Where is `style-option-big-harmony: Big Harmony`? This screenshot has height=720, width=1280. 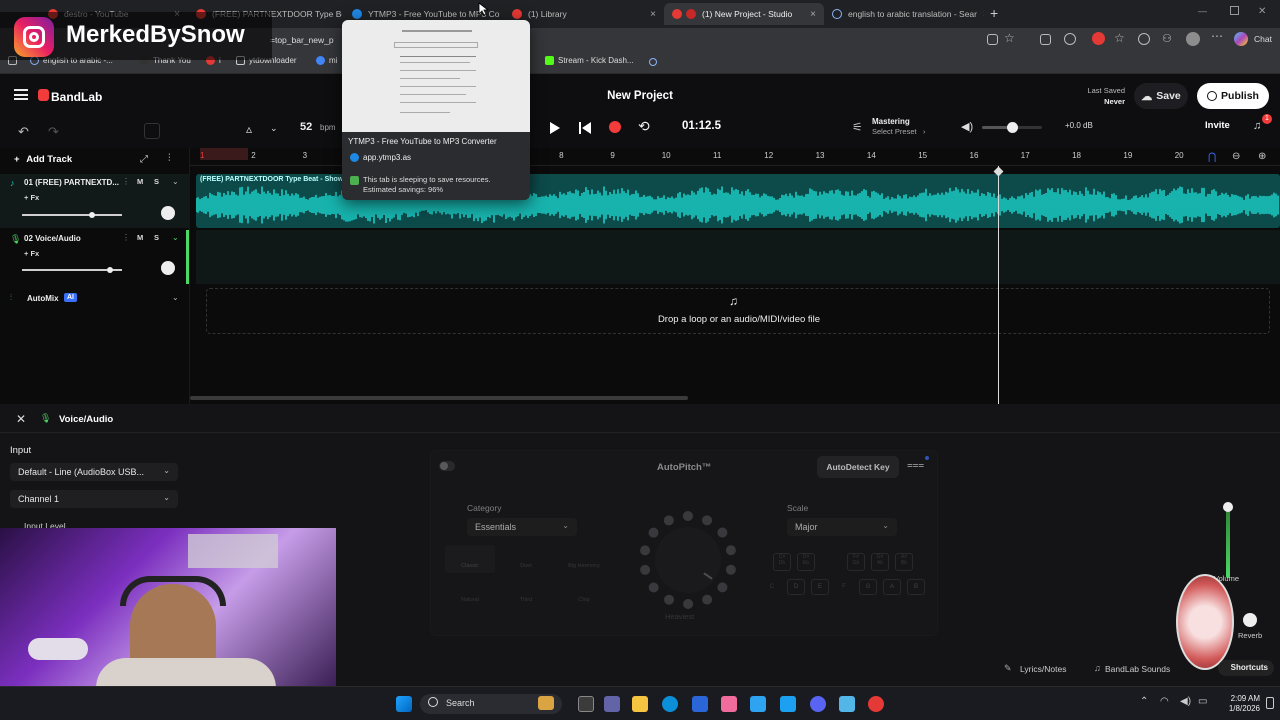 style-option-big-harmony: Big Harmony is located at coordinates (584, 559).